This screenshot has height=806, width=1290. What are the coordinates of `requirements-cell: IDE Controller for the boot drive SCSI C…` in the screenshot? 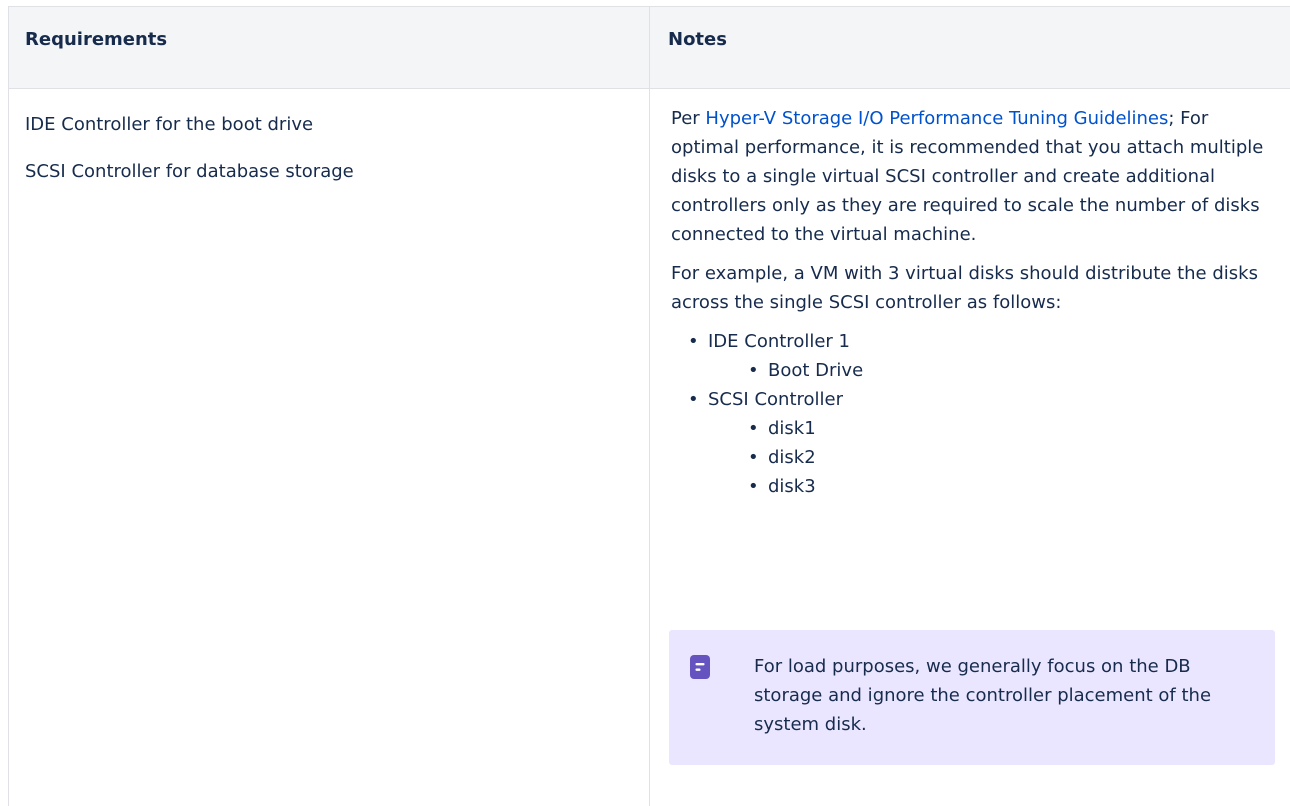 It's located at (189, 159).